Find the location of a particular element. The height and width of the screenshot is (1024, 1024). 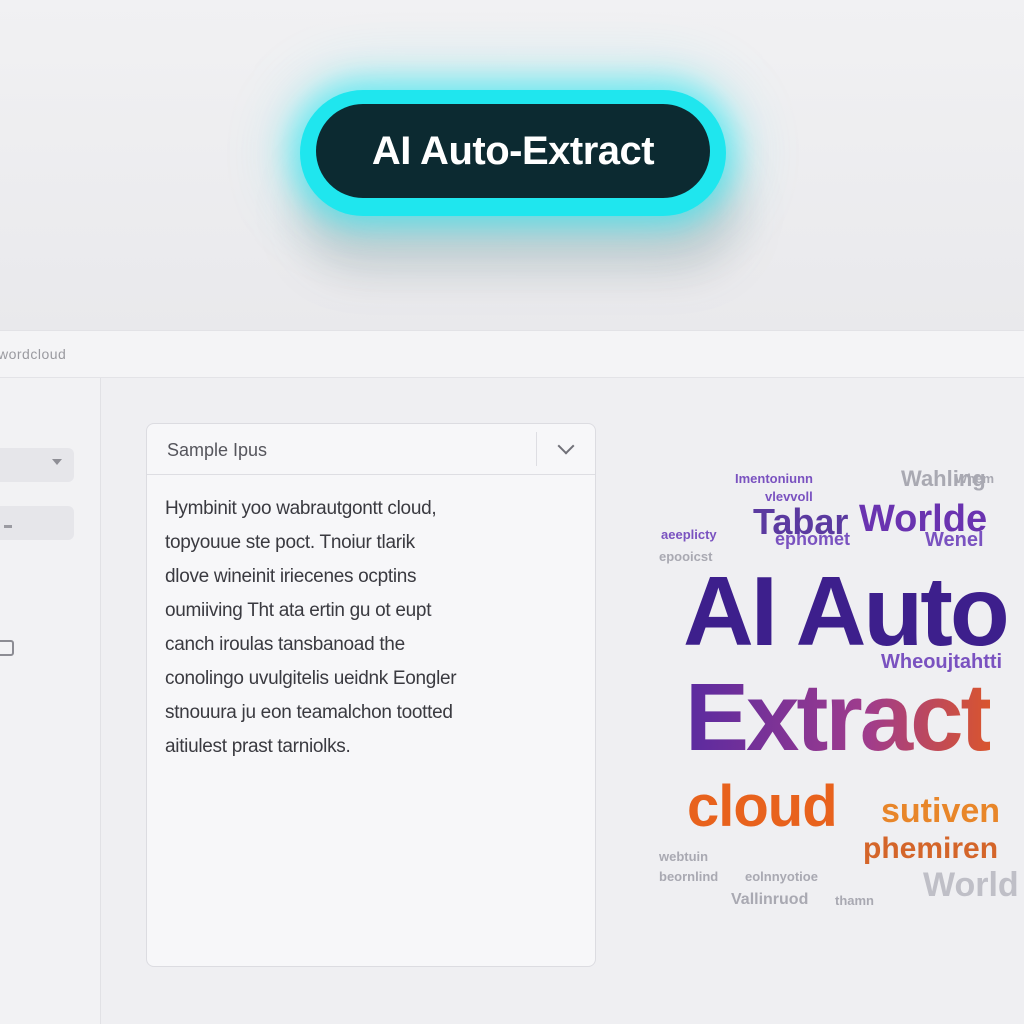

cloud-word: Worlde is located at coordinates (923, 519).